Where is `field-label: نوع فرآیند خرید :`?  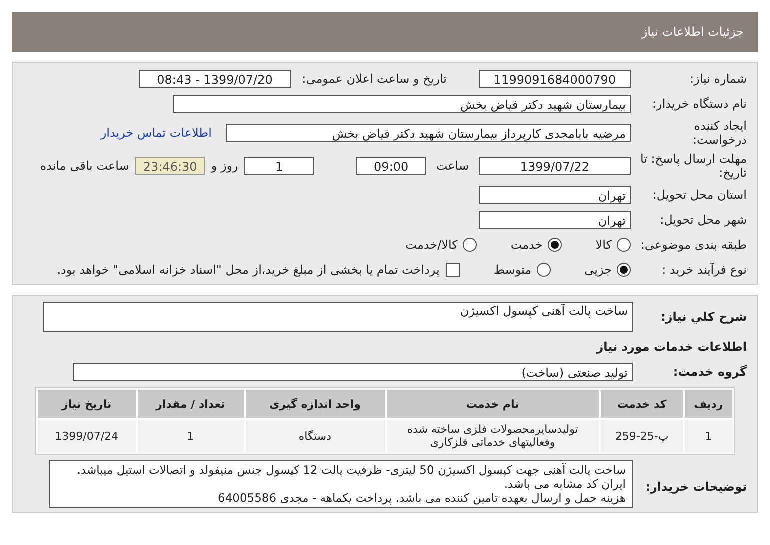
field-label: نوع فرآیند خرید : is located at coordinates (704, 270).